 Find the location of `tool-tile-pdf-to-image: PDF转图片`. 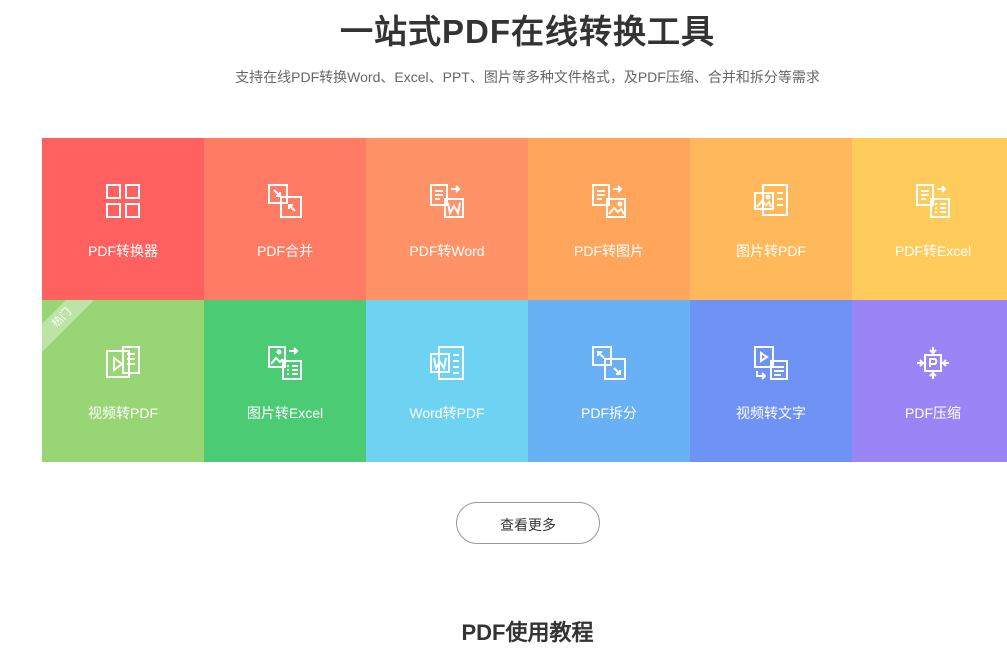

tool-tile-pdf-to-image: PDF转图片 is located at coordinates (609, 219).